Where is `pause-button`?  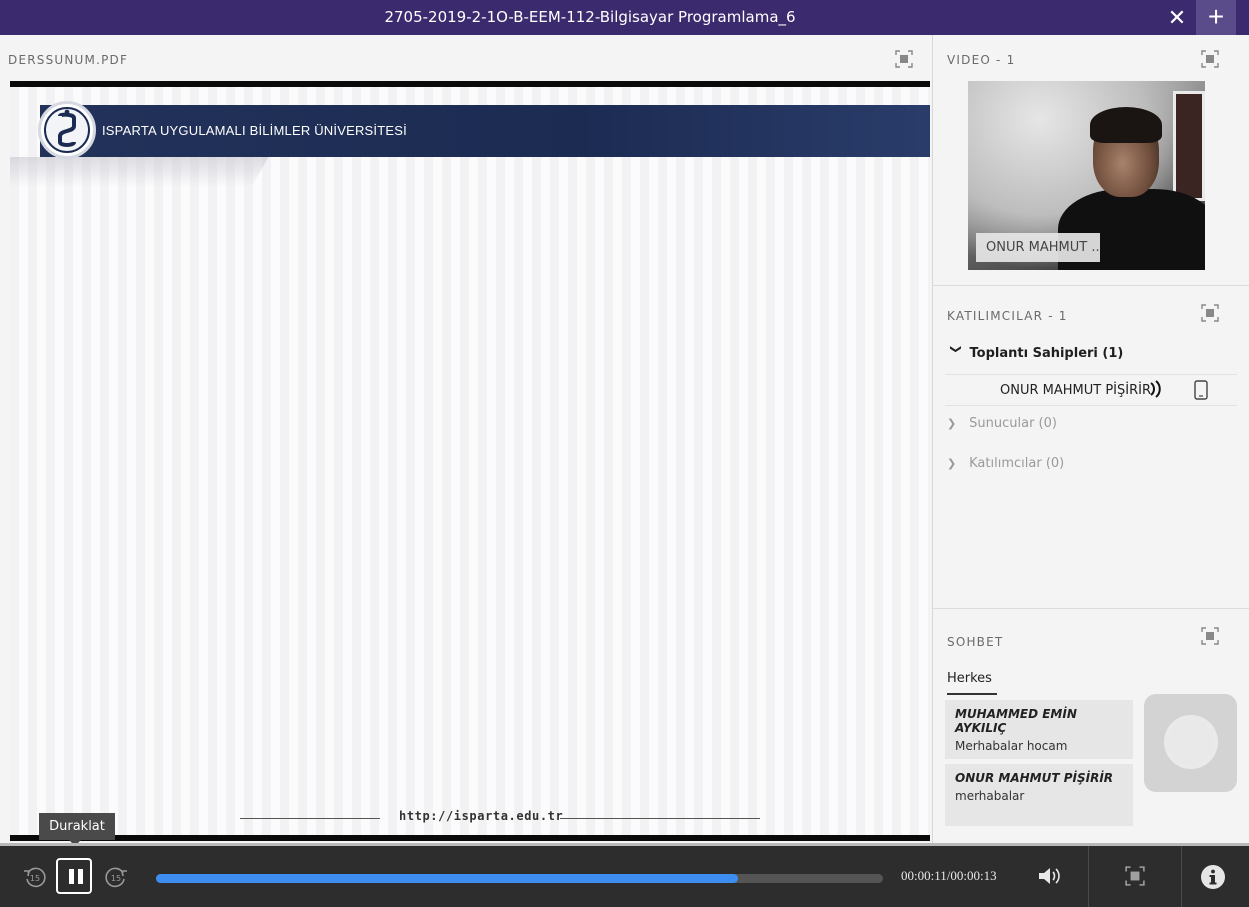 pause-button is located at coordinates (74, 876).